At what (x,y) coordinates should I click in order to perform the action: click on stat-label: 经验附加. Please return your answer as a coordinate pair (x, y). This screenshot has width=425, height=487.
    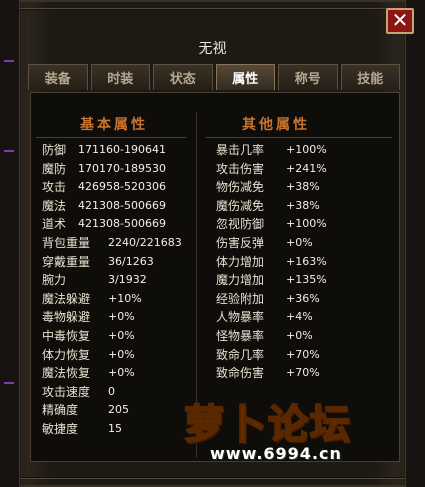
    Looking at the image, I should click on (240, 298).